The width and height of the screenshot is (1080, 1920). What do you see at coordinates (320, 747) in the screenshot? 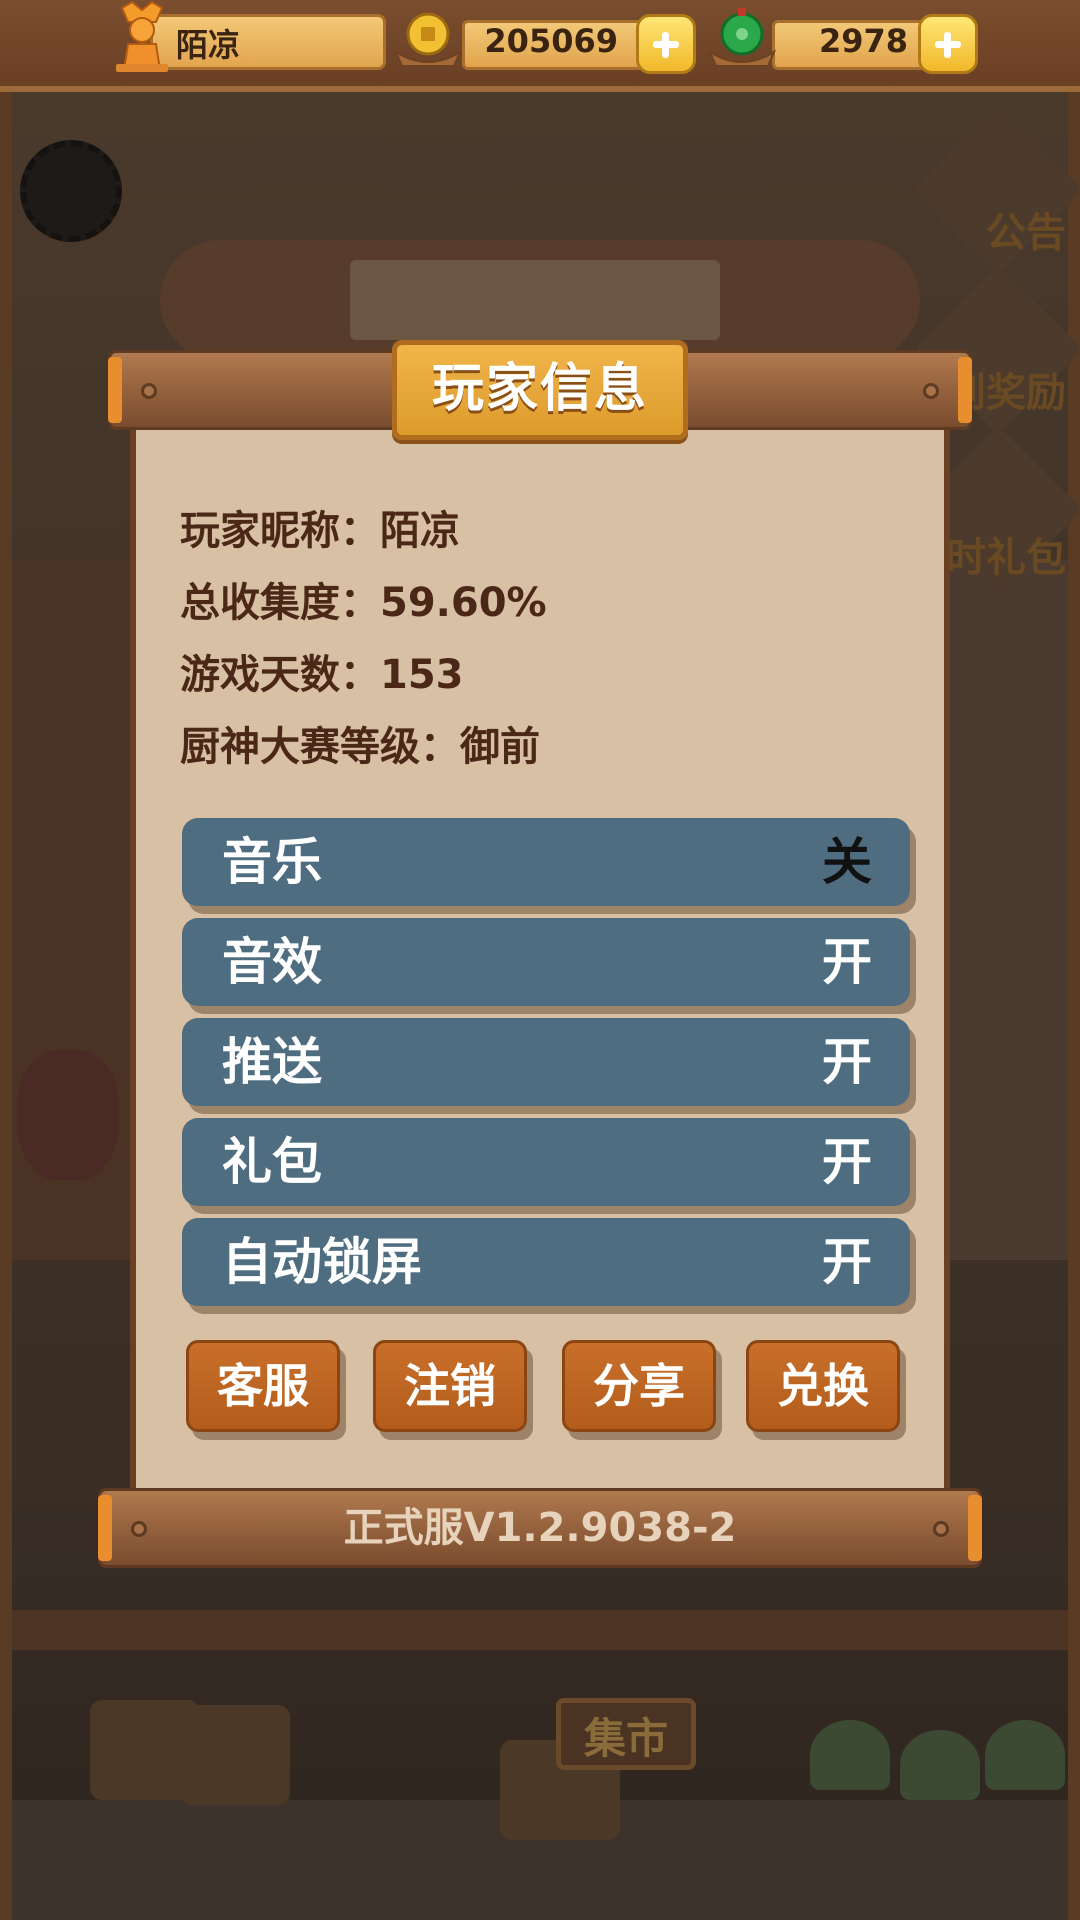
I see `info-contest-level-label: 厨神大赛等级：` at bounding box center [320, 747].